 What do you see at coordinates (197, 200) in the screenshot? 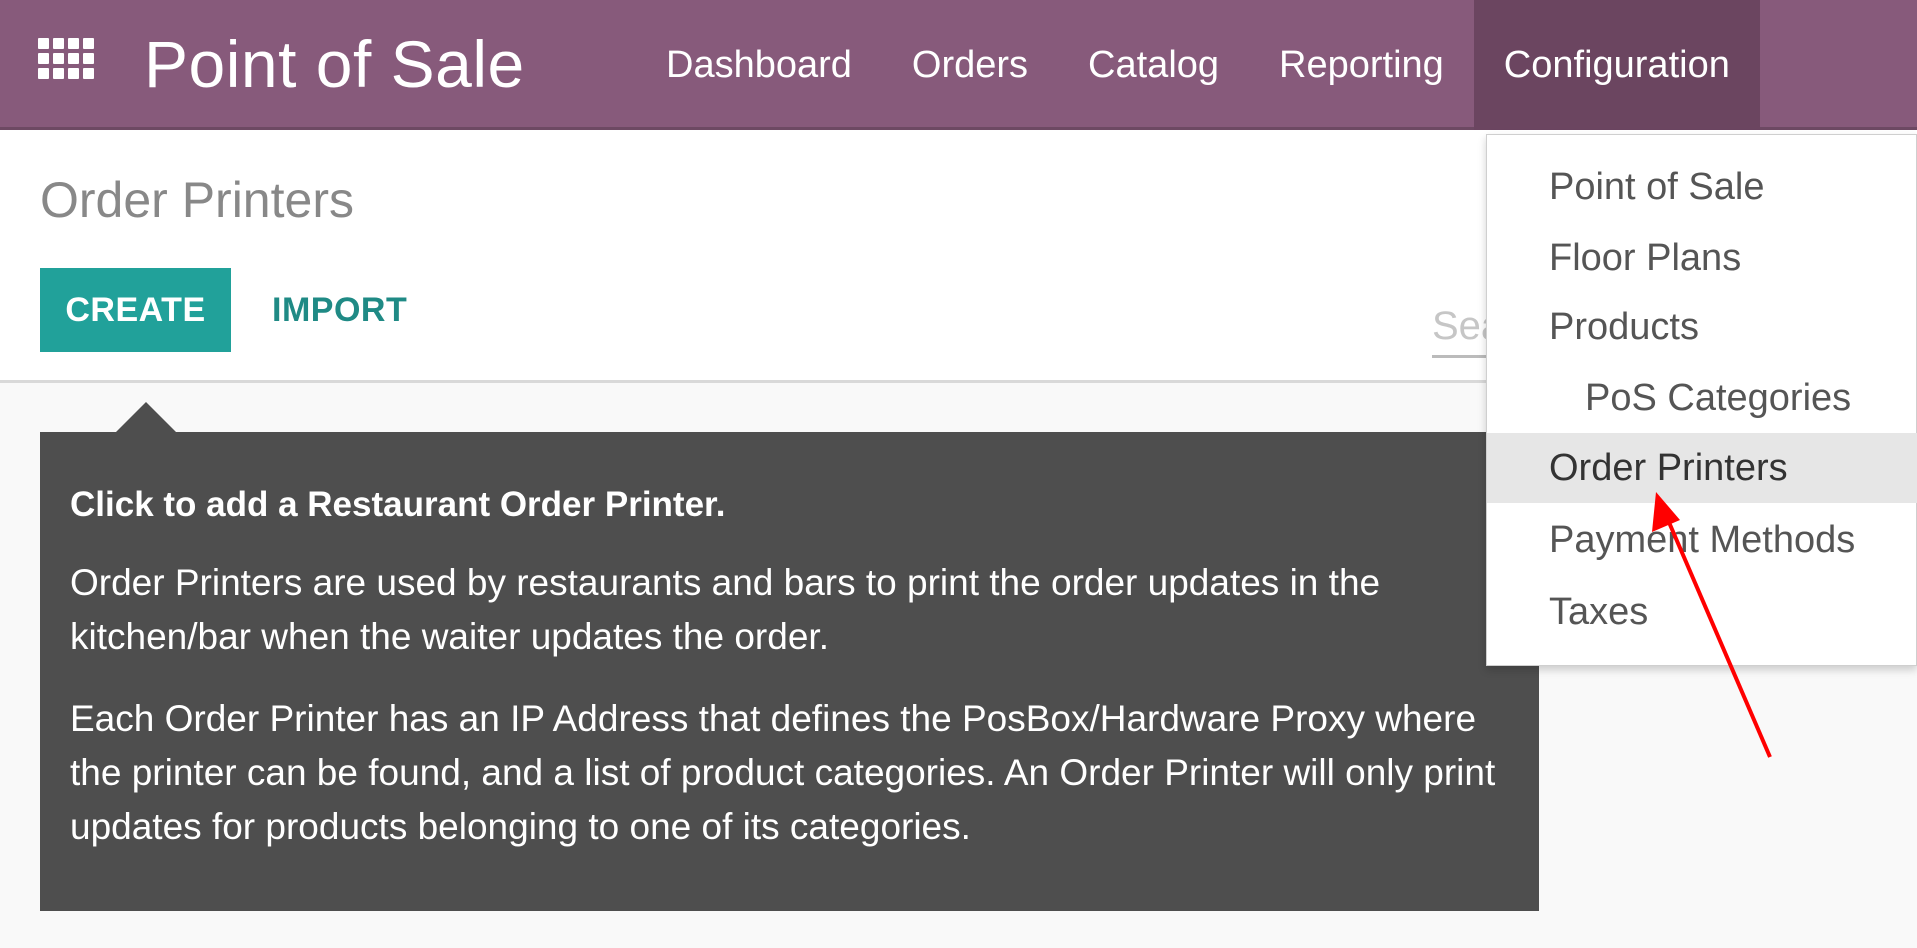
I see `page-title: Order Printers` at bounding box center [197, 200].